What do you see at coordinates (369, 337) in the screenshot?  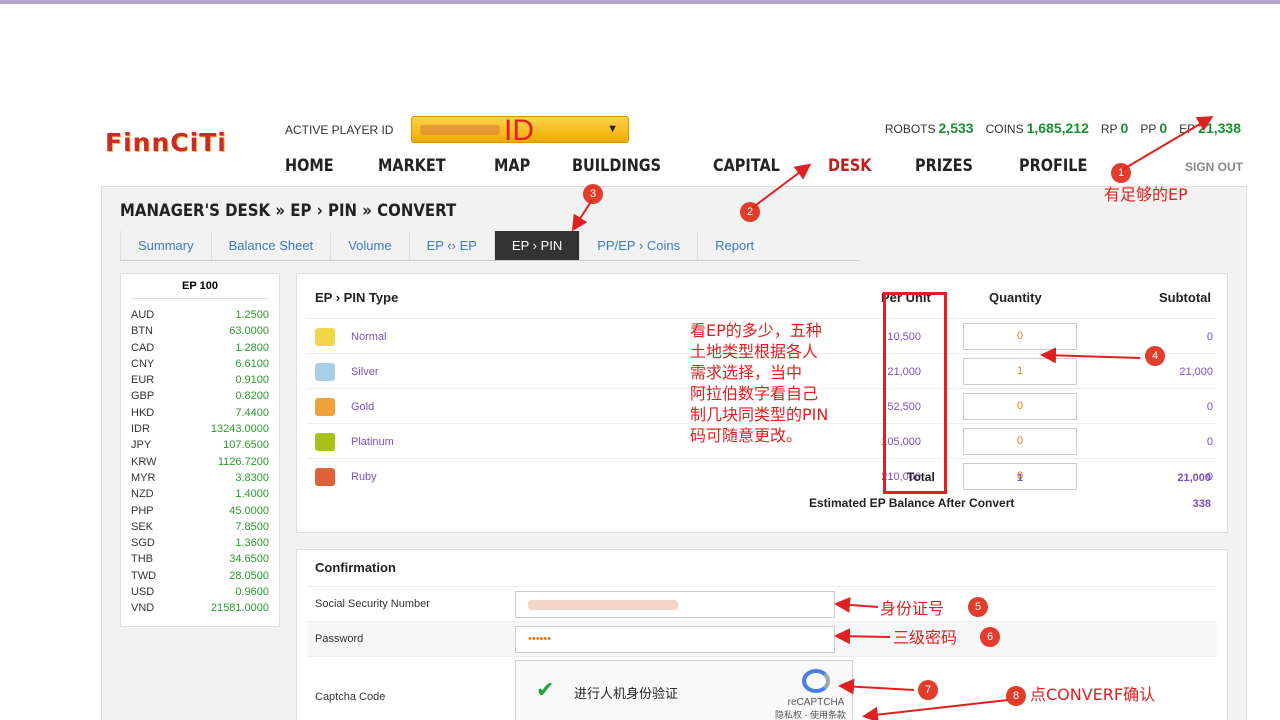 I see `pin-type-name: Normal` at bounding box center [369, 337].